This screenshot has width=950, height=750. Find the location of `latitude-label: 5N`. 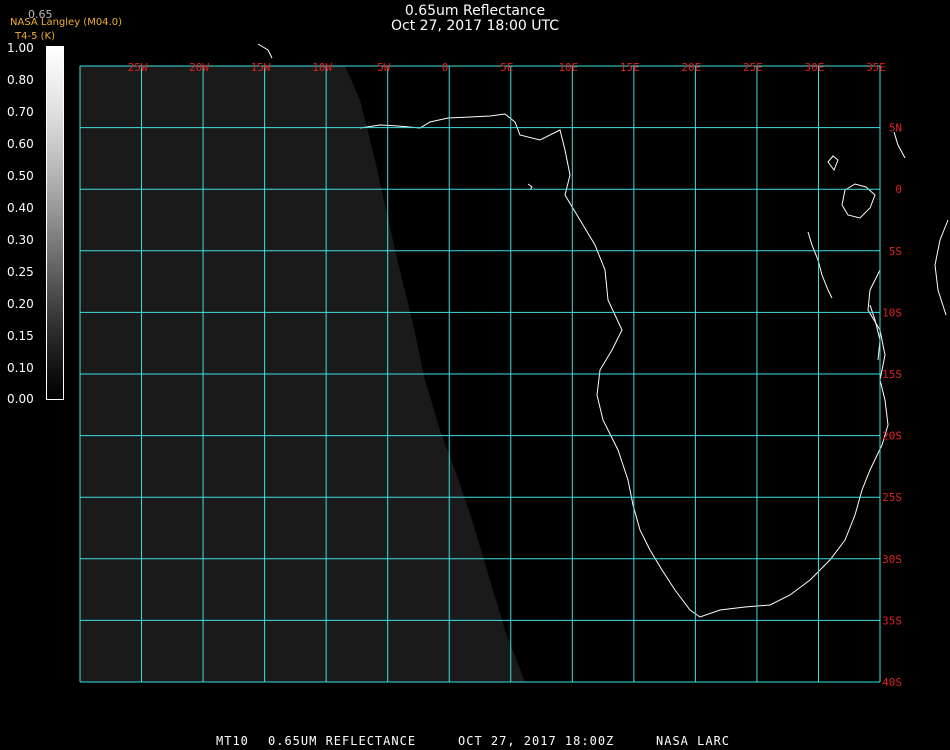

latitude-label: 5N is located at coordinates (895, 128).